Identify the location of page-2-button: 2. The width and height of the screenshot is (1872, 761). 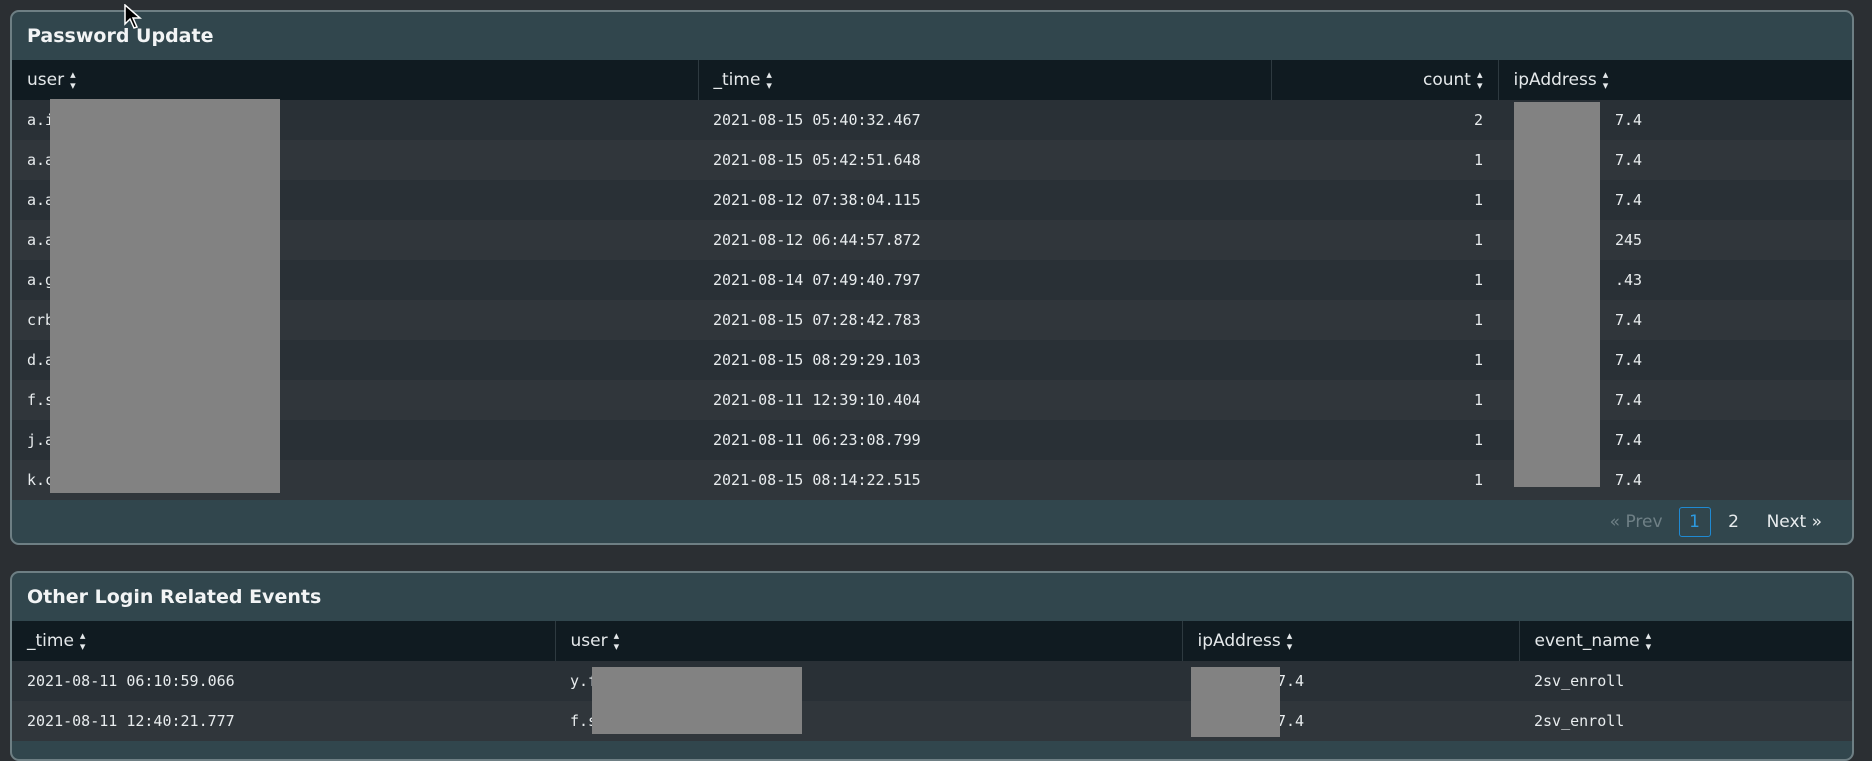
(1734, 522).